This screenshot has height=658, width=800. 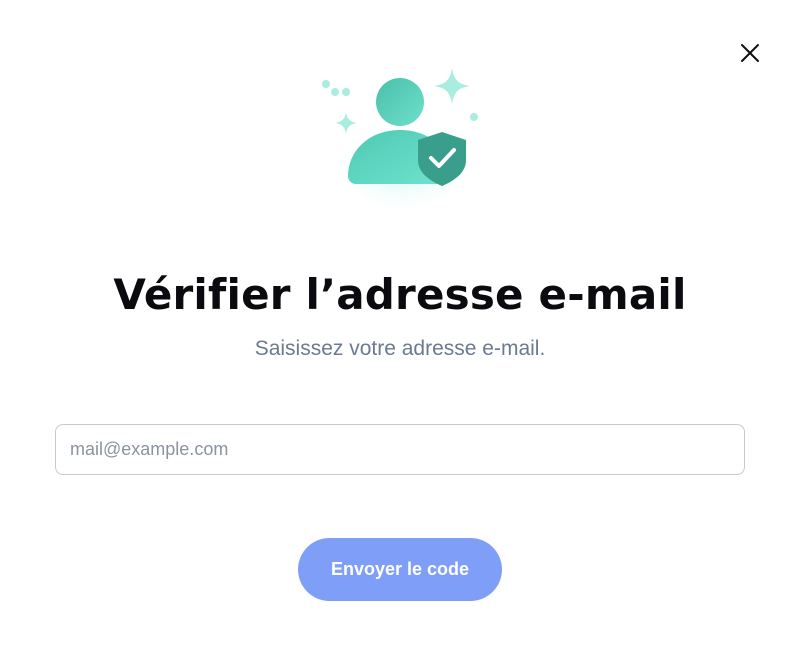 What do you see at coordinates (400, 294) in the screenshot?
I see `page-title: Vérifier l’adresse e-mail` at bounding box center [400, 294].